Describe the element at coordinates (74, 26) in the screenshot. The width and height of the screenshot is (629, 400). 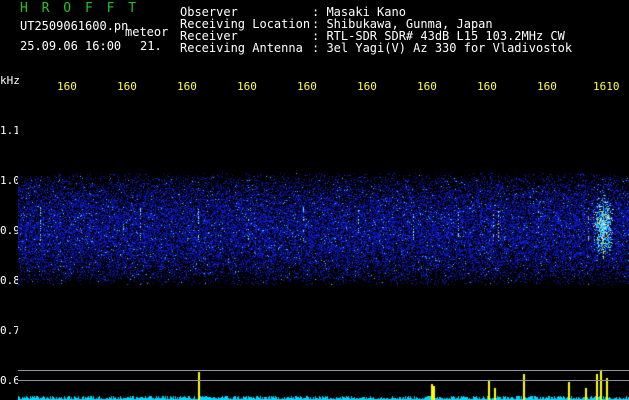
I see `file-name: UT2509061600.pn` at that location.